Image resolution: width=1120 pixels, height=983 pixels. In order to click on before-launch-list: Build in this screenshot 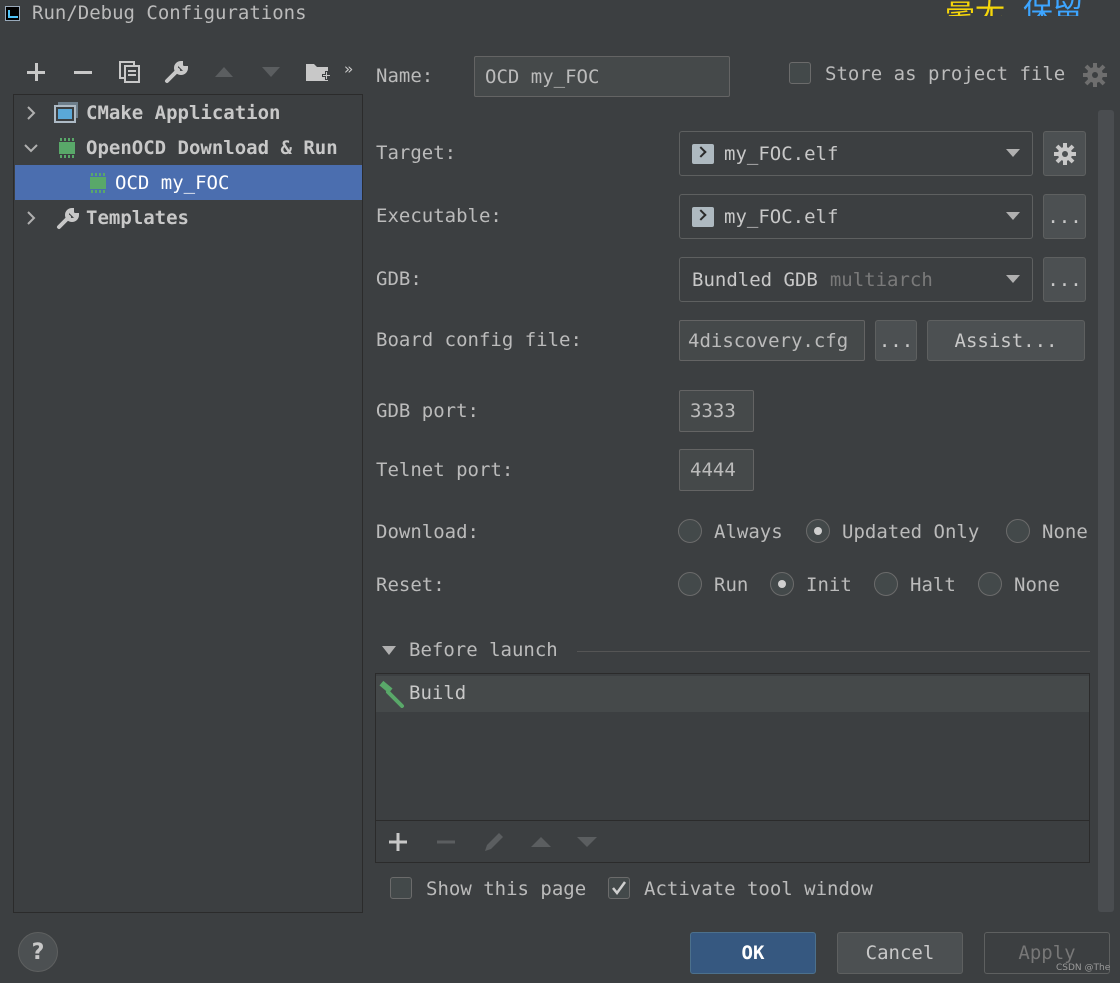, I will do `click(732, 768)`.